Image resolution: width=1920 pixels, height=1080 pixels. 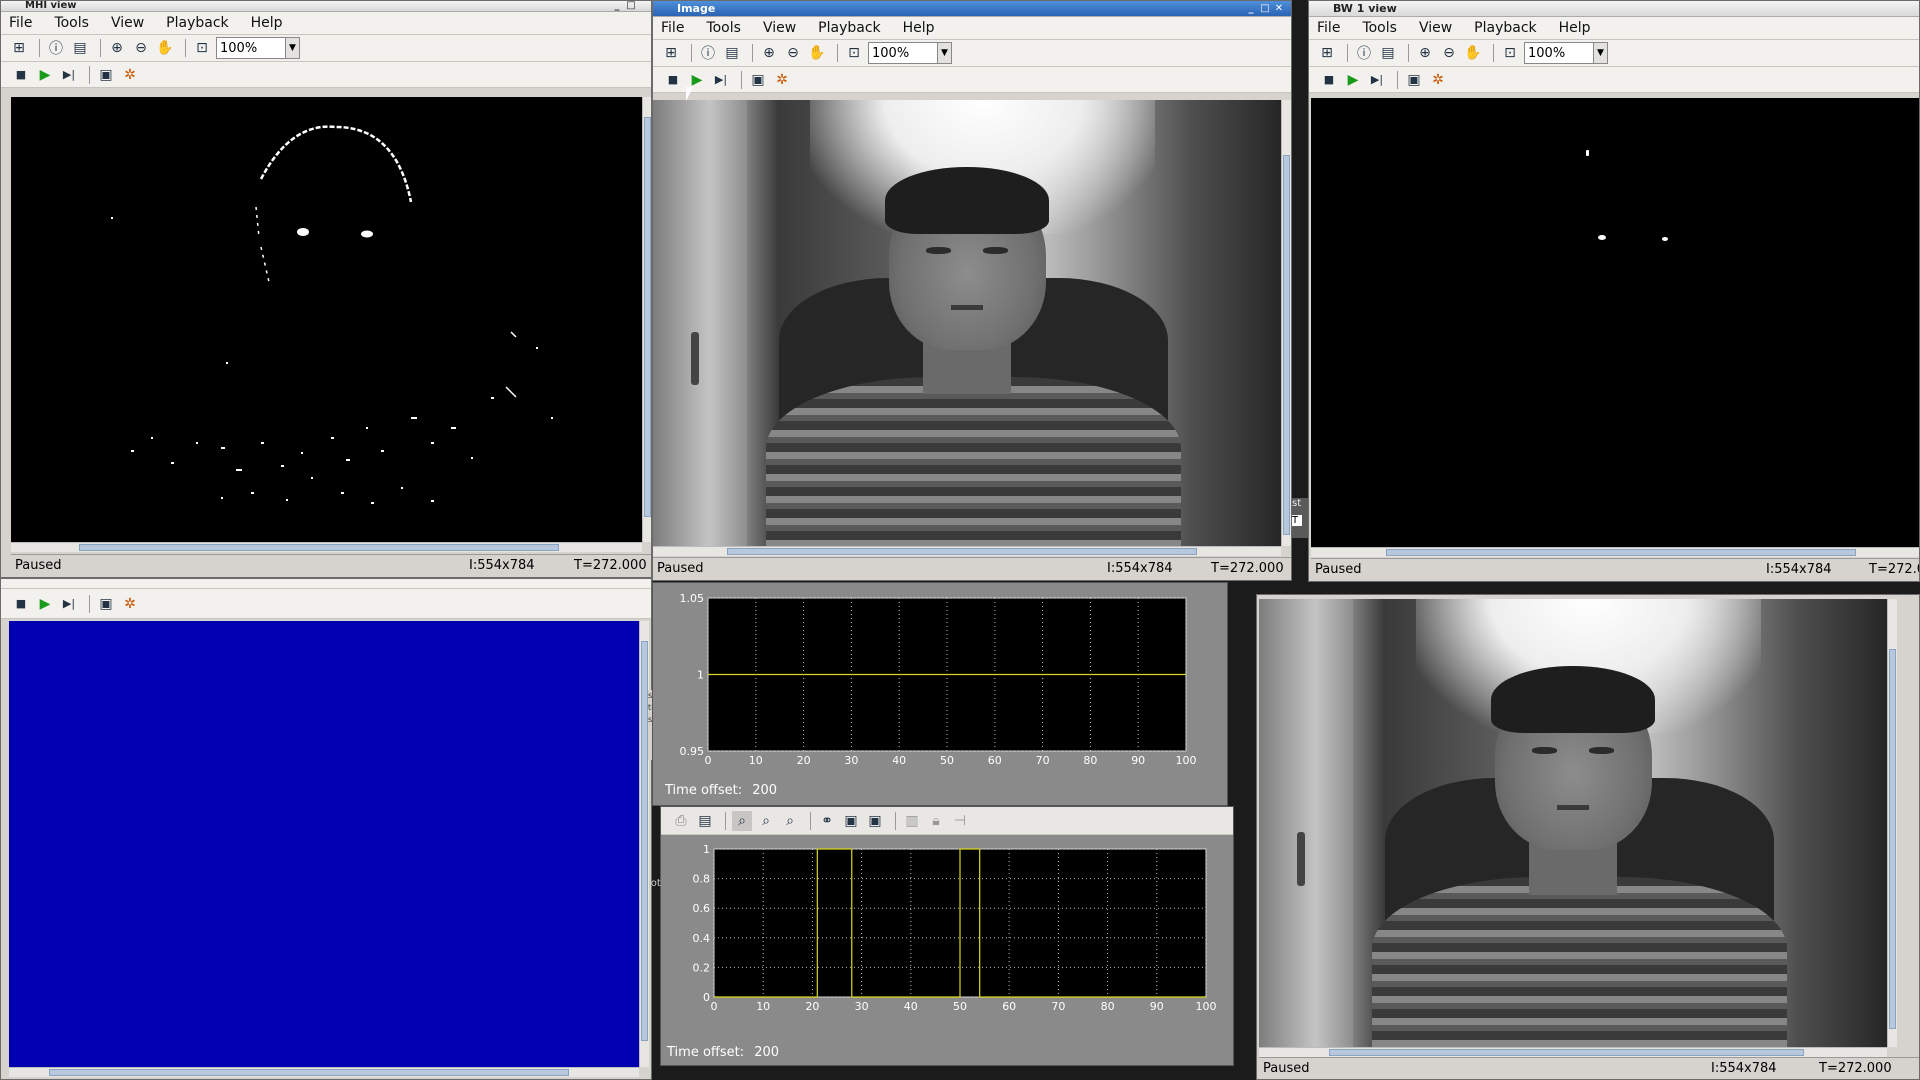 What do you see at coordinates (767, 1052) in the screenshot?
I see `time-offset-value: 200` at bounding box center [767, 1052].